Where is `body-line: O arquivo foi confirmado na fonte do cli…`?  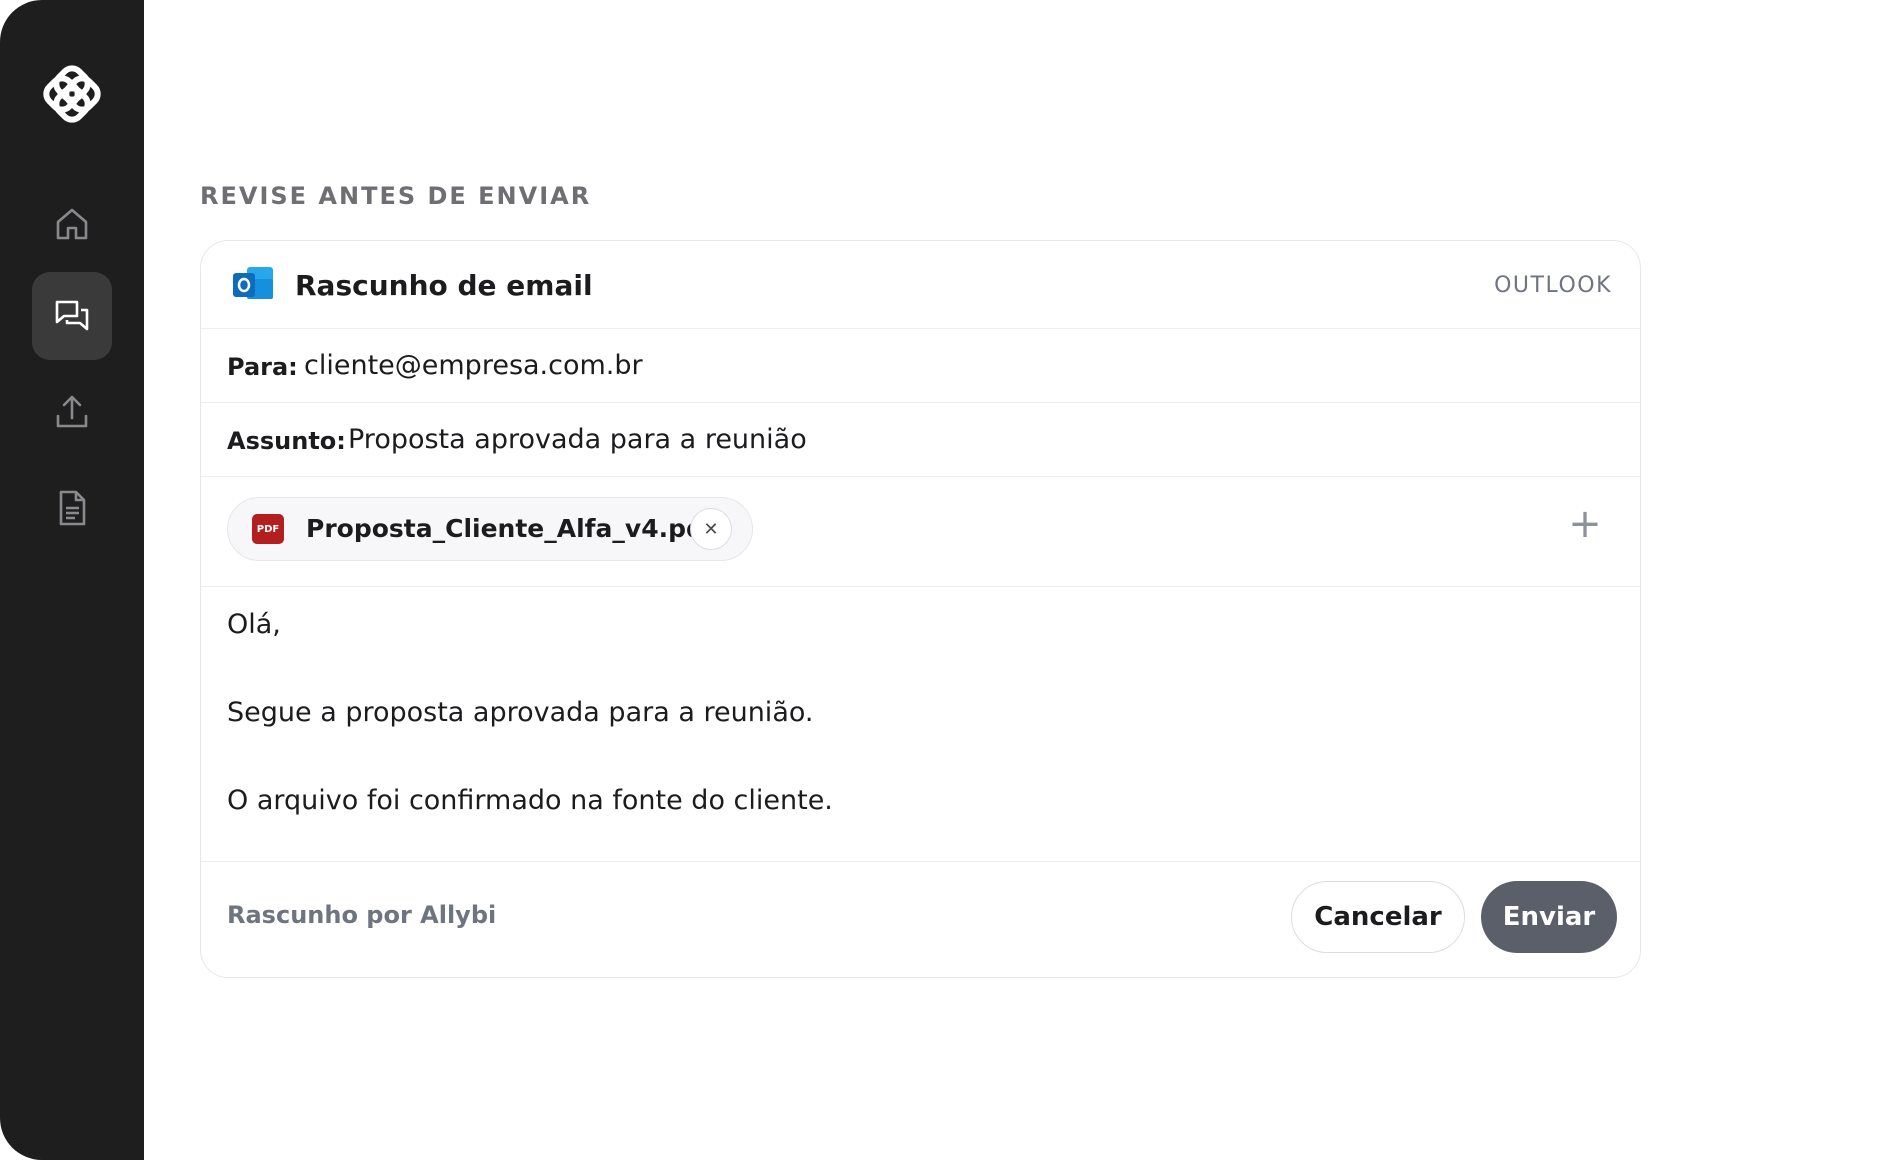 body-line: O arquivo foi confirmado na fonte do cli… is located at coordinates (530, 800).